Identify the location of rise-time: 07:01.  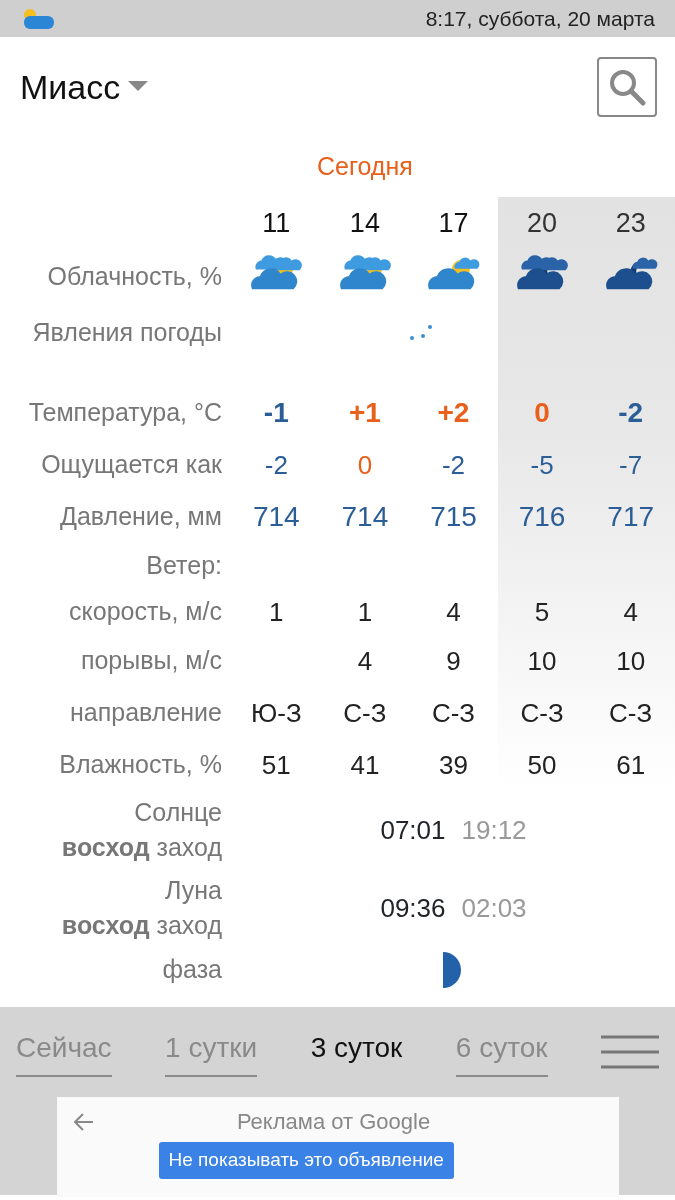
(413, 830).